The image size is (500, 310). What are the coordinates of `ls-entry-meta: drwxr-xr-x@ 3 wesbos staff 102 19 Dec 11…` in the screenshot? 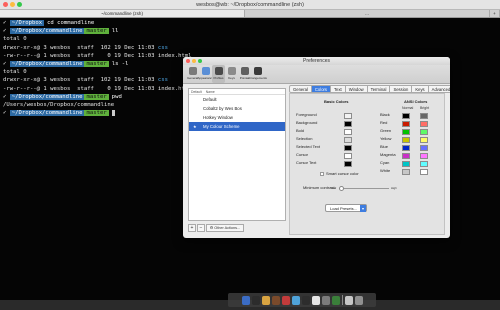 It's located at (80, 47).